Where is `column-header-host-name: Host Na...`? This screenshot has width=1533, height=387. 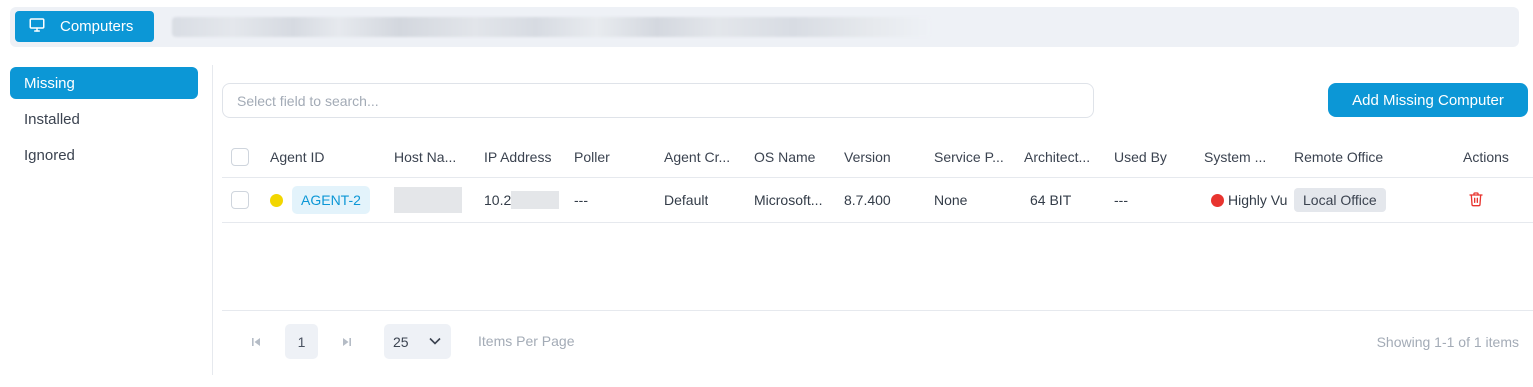 column-header-host-name: Host Na... is located at coordinates (434, 156).